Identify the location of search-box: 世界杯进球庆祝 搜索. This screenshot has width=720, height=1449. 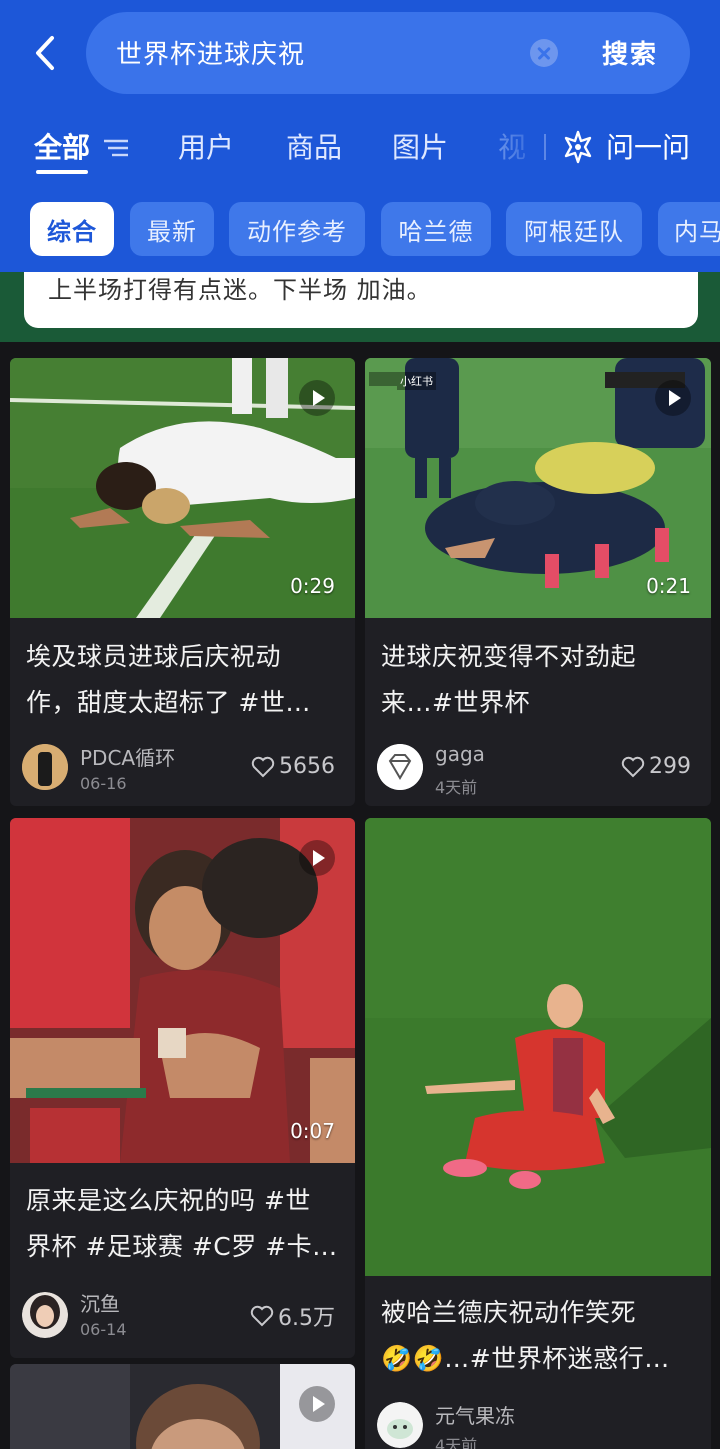
(388, 53).